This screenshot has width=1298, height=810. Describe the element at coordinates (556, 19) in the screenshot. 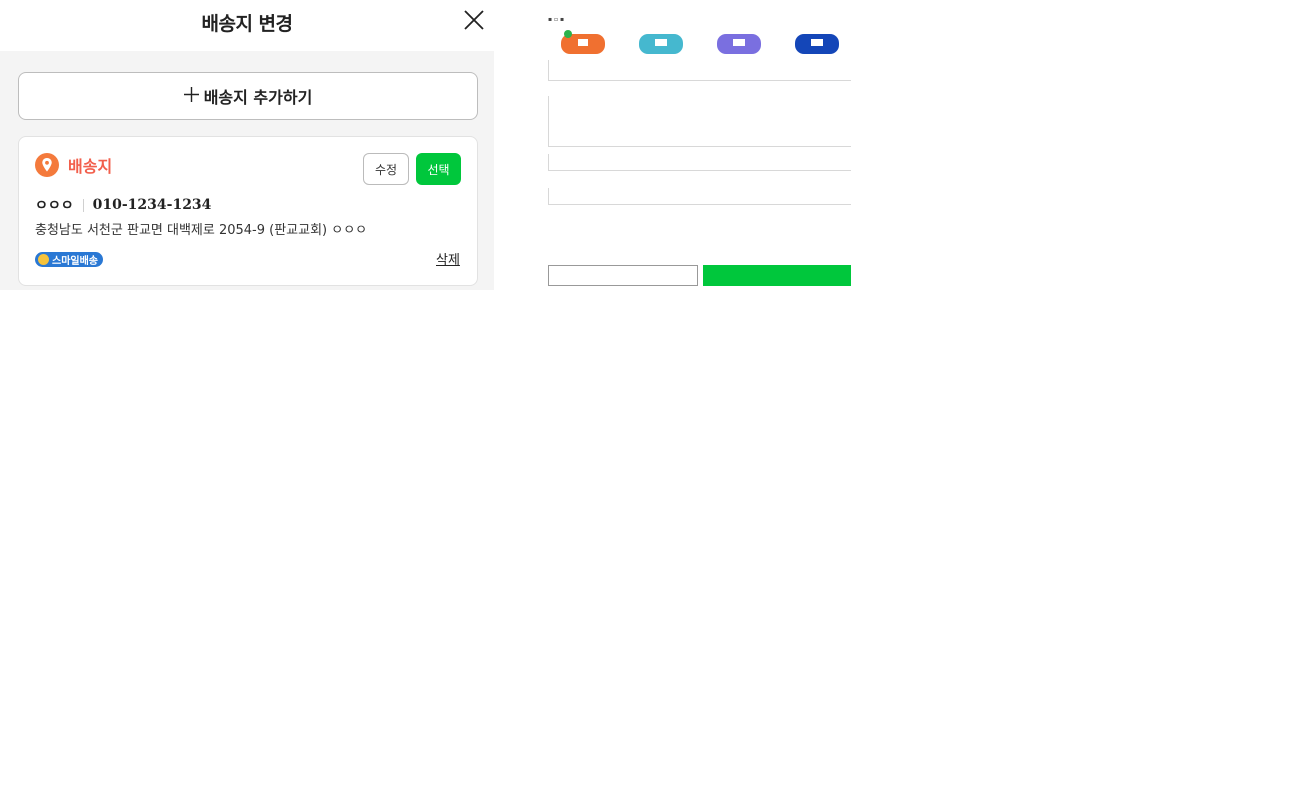

I see `preview-heading: ▪ ▫ ▪` at that location.